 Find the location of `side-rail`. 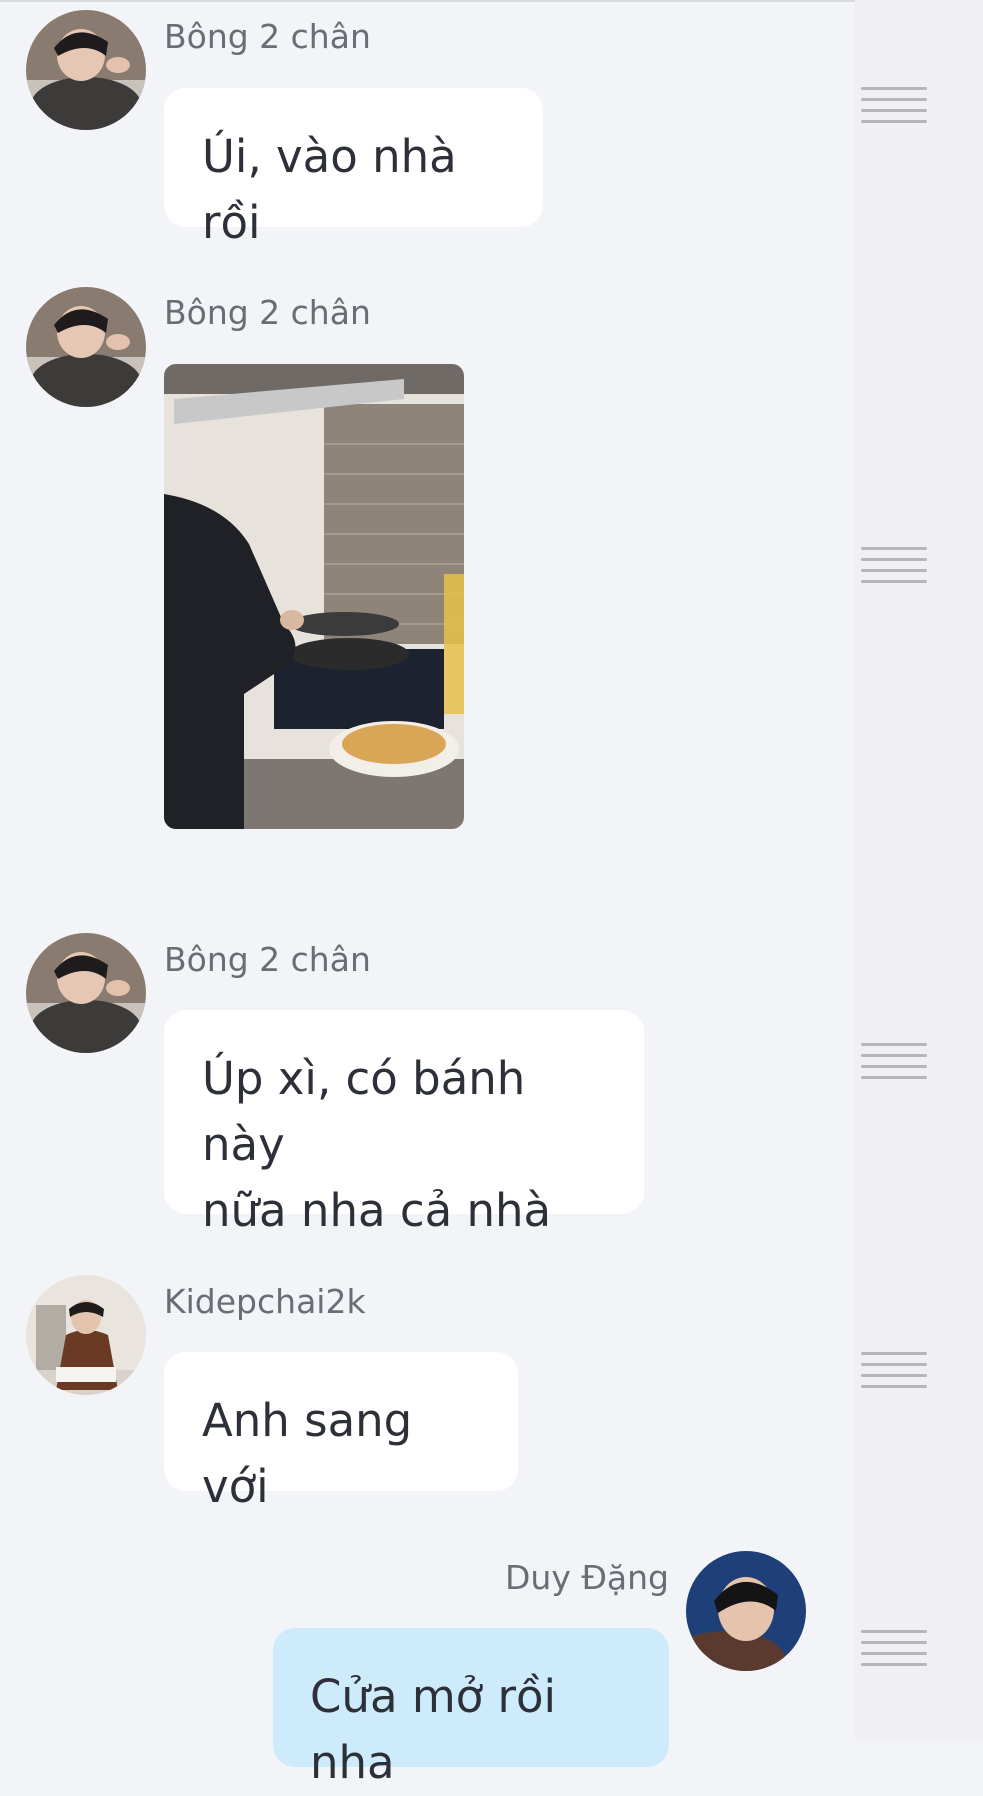

side-rail is located at coordinates (919, 870).